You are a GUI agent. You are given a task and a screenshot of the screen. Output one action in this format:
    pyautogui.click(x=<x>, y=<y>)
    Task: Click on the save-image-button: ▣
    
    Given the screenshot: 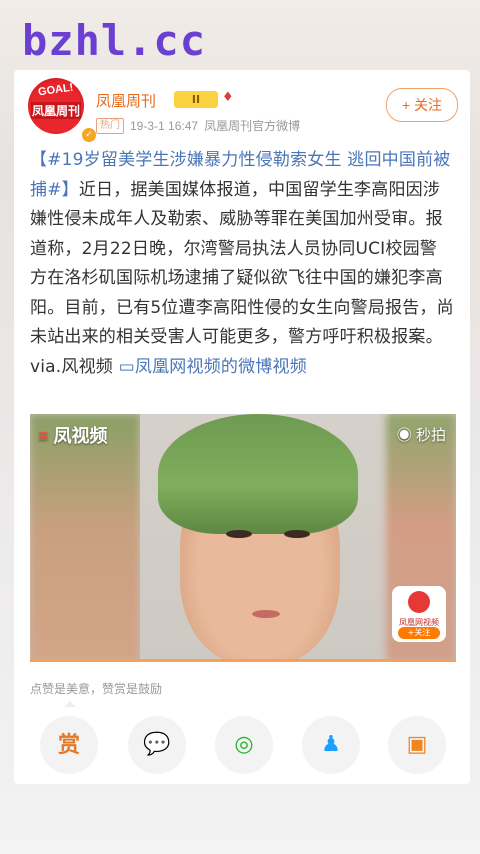 What is the action you would take?
    pyautogui.click(x=417, y=745)
    